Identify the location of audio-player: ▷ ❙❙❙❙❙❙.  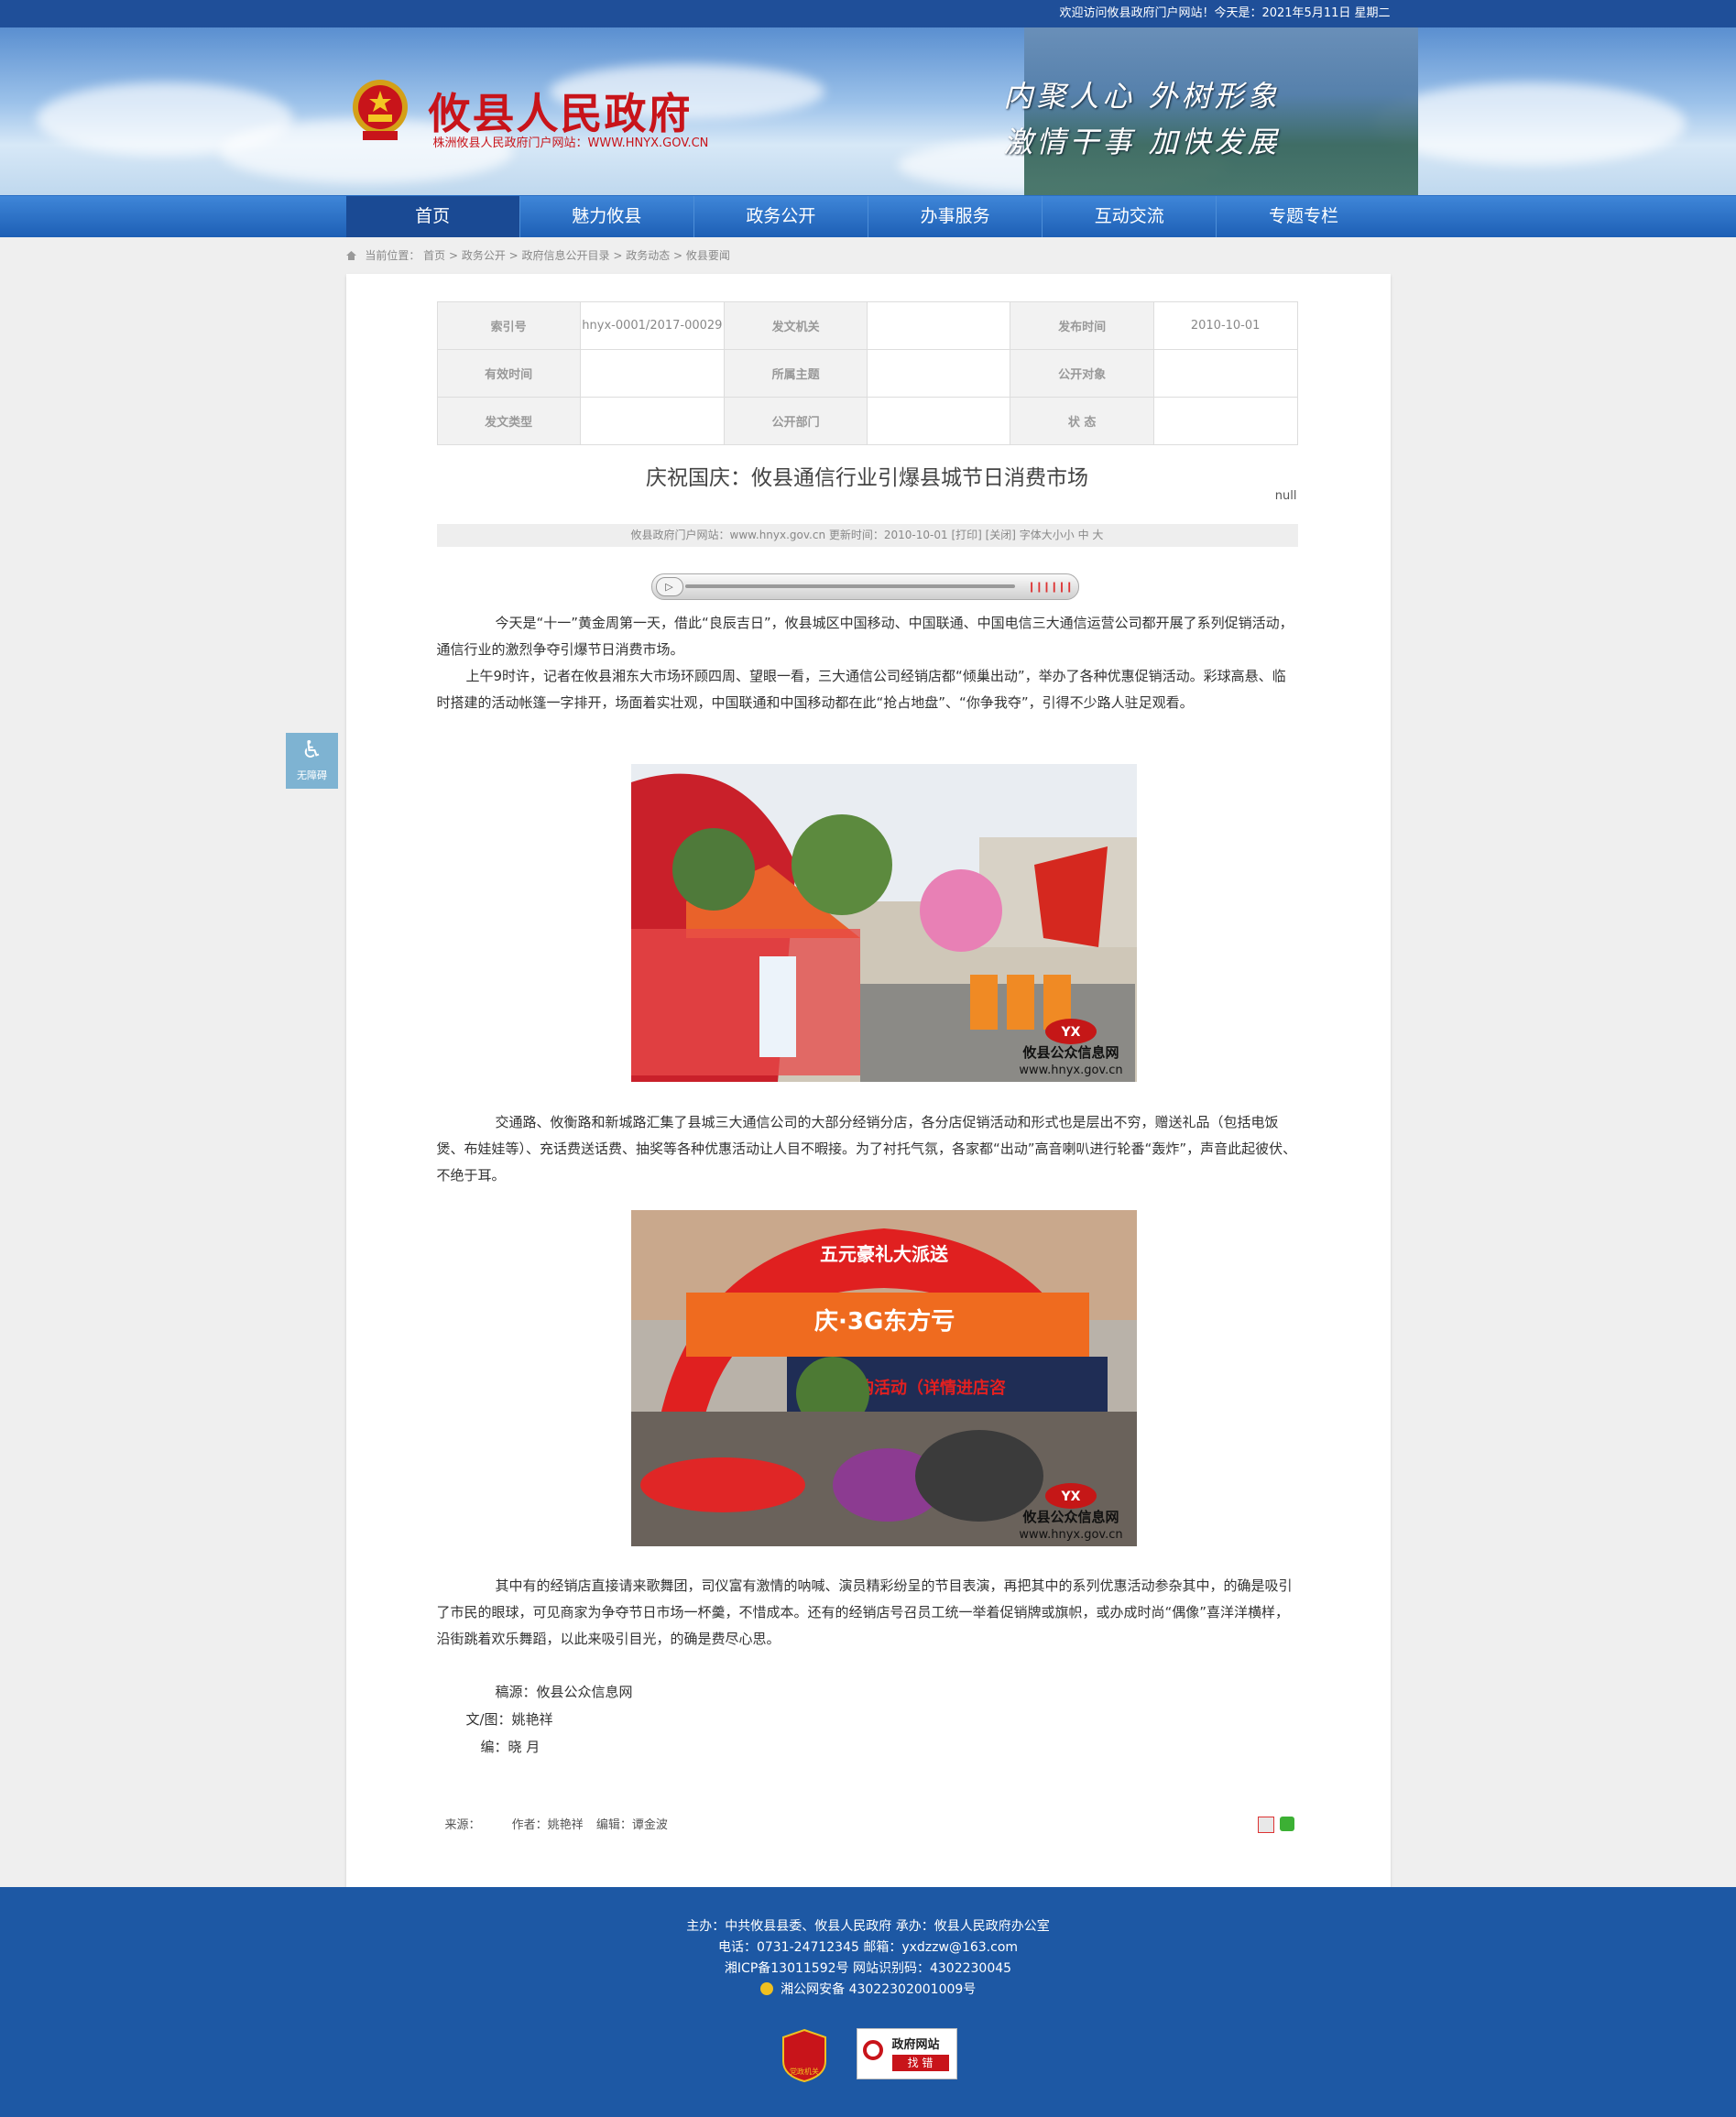
(864, 586).